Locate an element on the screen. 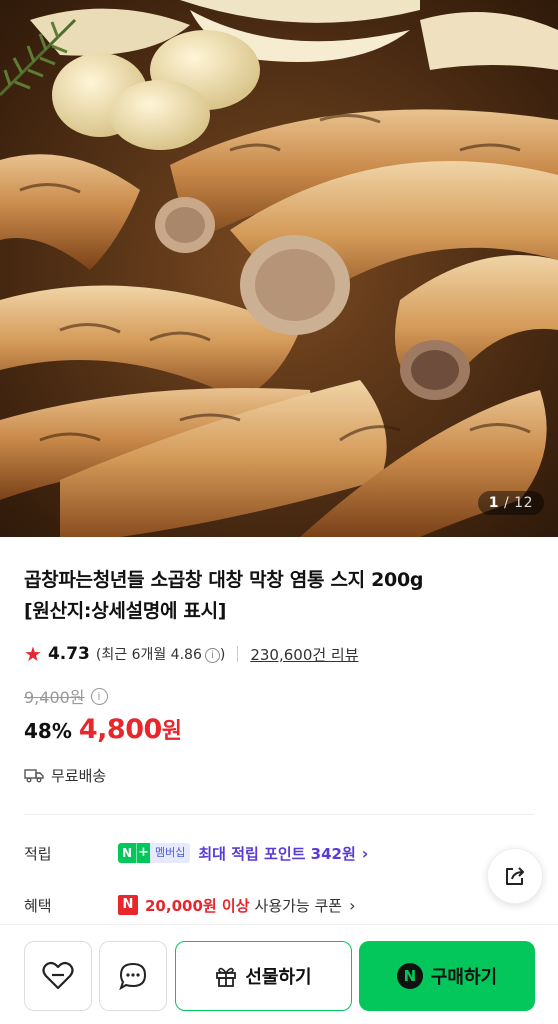 Image resolution: width=558 pixels, height=1024 pixels. points-row: 적립 N + 멤버십 최대 적립 포인트 342원 › is located at coordinates (279, 853).